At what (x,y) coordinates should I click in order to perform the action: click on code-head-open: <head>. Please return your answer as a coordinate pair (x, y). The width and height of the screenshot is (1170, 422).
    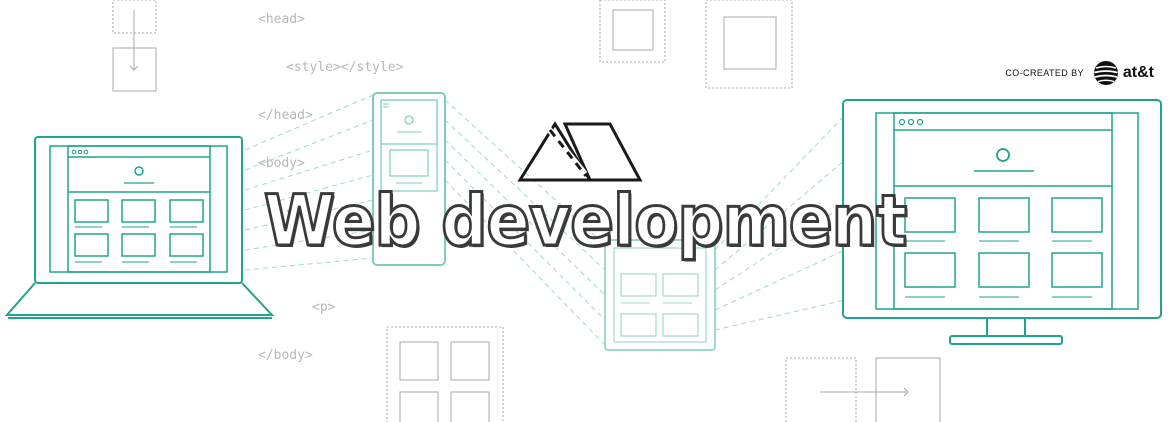
    Looking at the image, I should click on (281, 19).